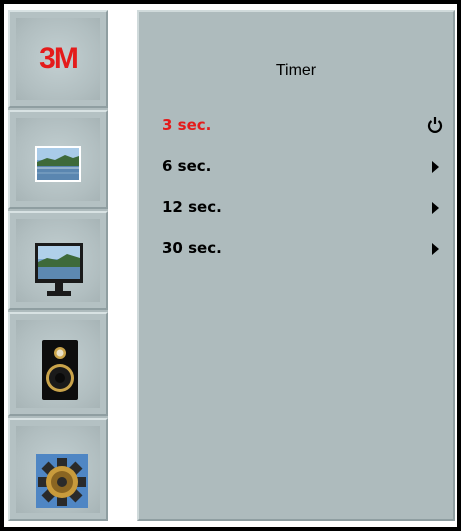 This screenshot has height=531, width=461. I want to click on sidebar-item-audio, so click(58, 364).